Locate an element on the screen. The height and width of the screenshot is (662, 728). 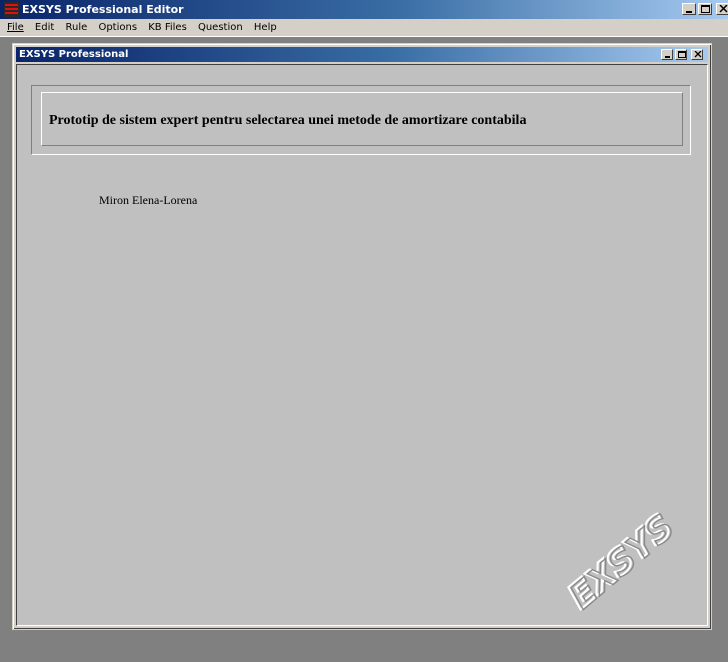
menu-rule: Rule is located at coordinates (76, 27).